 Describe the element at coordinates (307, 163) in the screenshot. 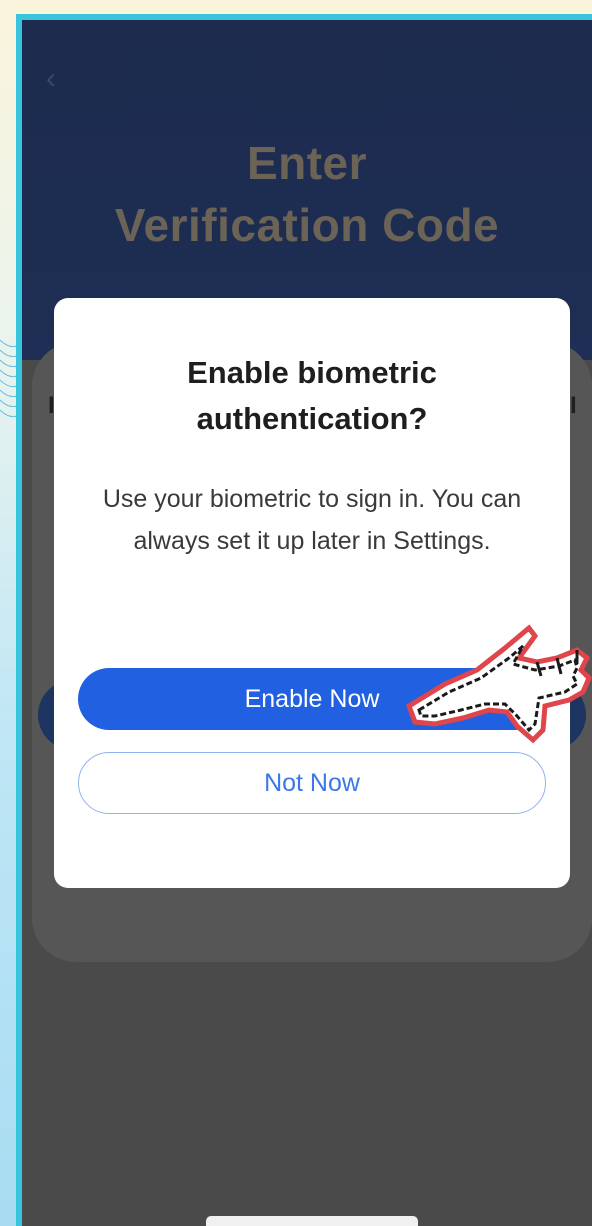

I see `page-title-line-1: Enter` at that location.